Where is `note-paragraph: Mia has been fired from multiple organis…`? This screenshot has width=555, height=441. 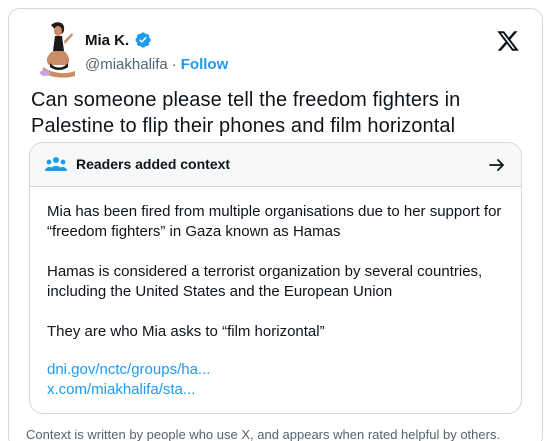 note-paragraph: Mia has been fired from multiple organis… is located at coordinates (274, 221).